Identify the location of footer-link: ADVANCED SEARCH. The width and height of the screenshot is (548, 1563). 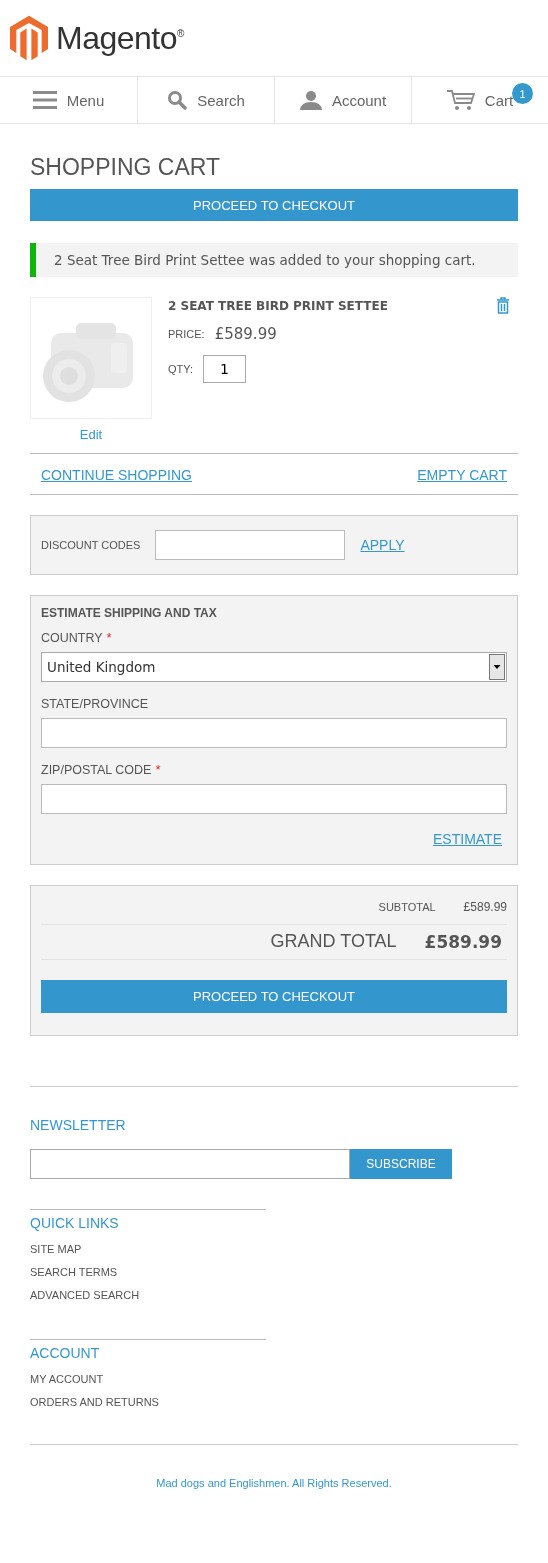
(148, 1295).